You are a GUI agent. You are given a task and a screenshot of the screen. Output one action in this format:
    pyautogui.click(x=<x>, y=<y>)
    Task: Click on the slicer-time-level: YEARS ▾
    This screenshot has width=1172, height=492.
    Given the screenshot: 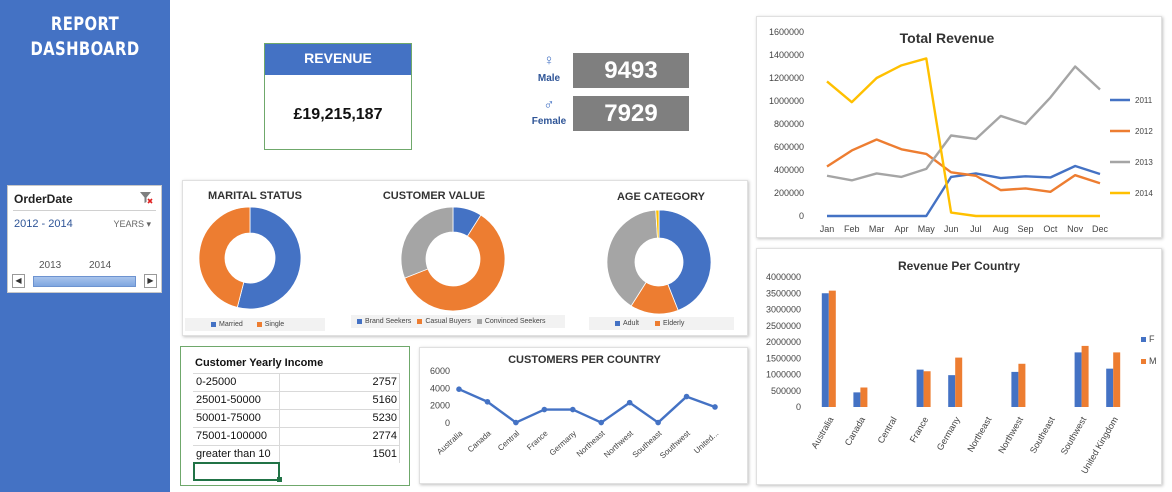 What is the action you would take?
    pyautogui.click(x=132, y=224)
    